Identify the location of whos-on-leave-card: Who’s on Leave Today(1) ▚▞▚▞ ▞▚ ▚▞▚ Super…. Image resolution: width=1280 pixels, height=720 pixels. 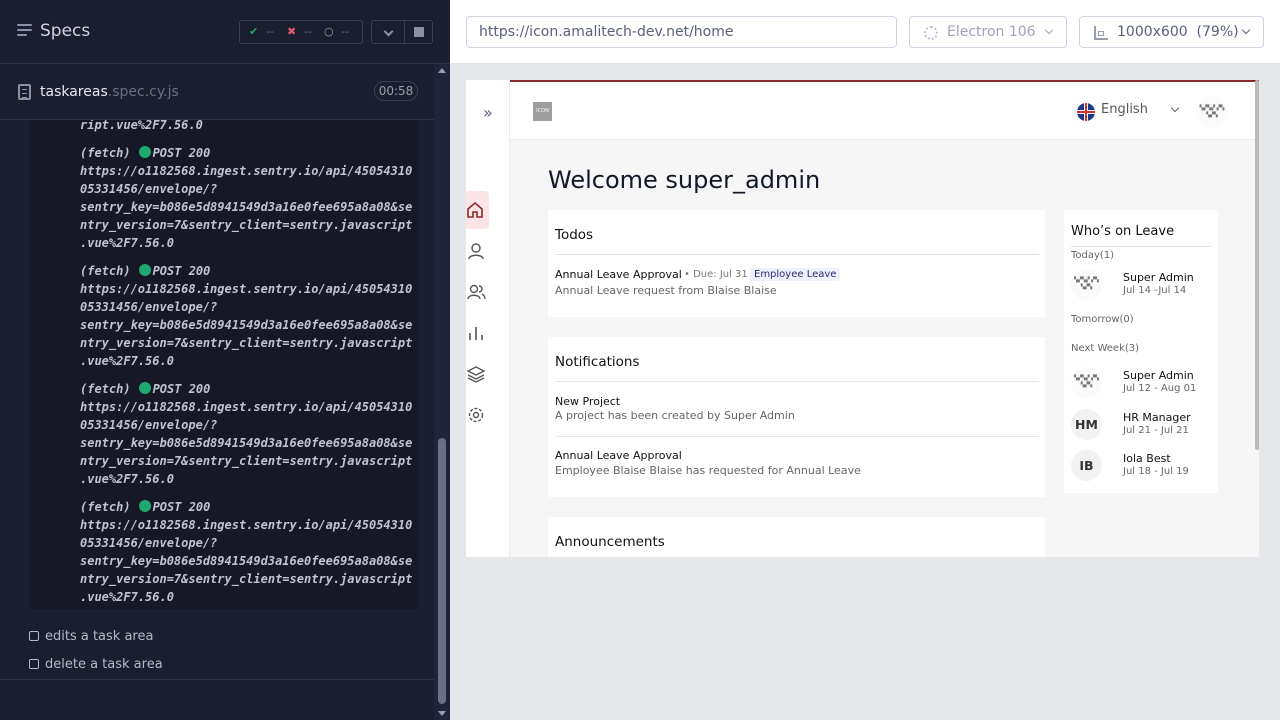
(1141, 351).